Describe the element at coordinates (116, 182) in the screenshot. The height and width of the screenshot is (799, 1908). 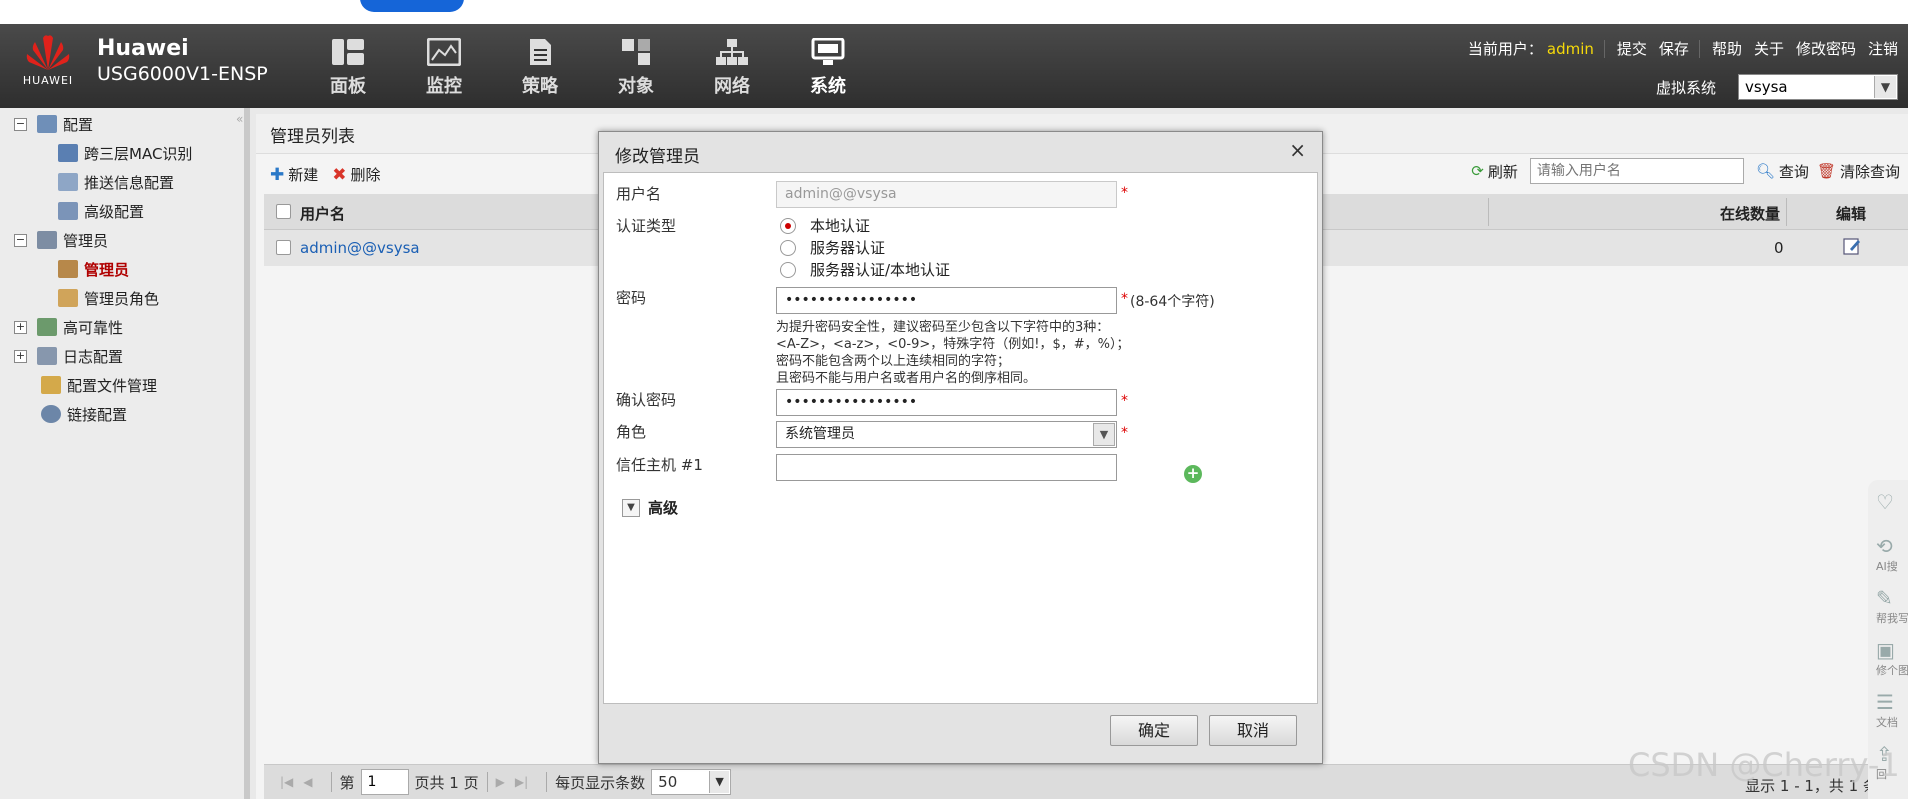
I see `sidebar-item-push-info: 推送信息配置` at that location.